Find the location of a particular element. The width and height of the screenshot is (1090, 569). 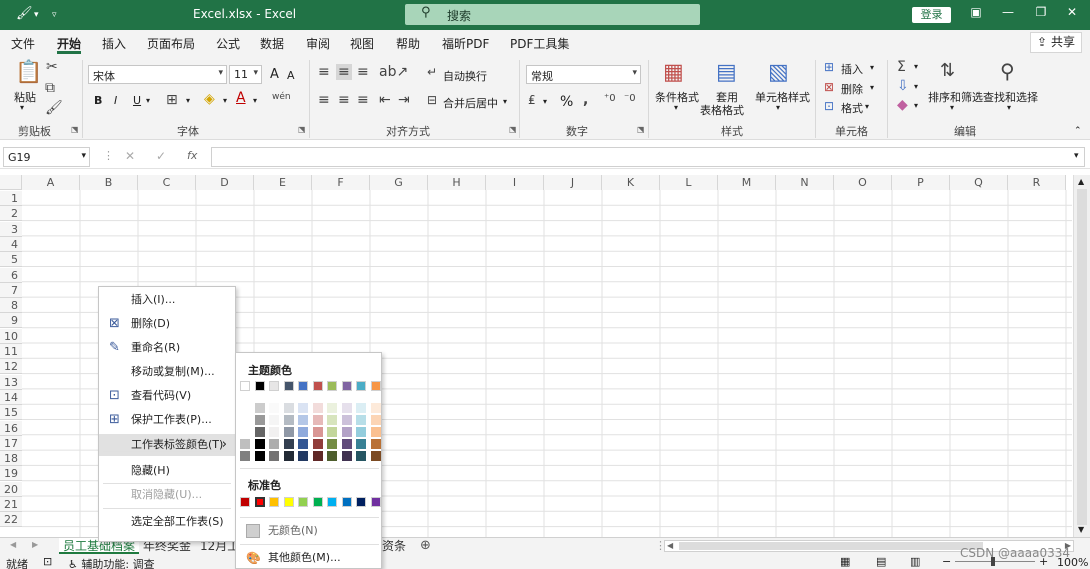

find-select-chevron-icon: ▾ is located at coordinates (1009, 107).